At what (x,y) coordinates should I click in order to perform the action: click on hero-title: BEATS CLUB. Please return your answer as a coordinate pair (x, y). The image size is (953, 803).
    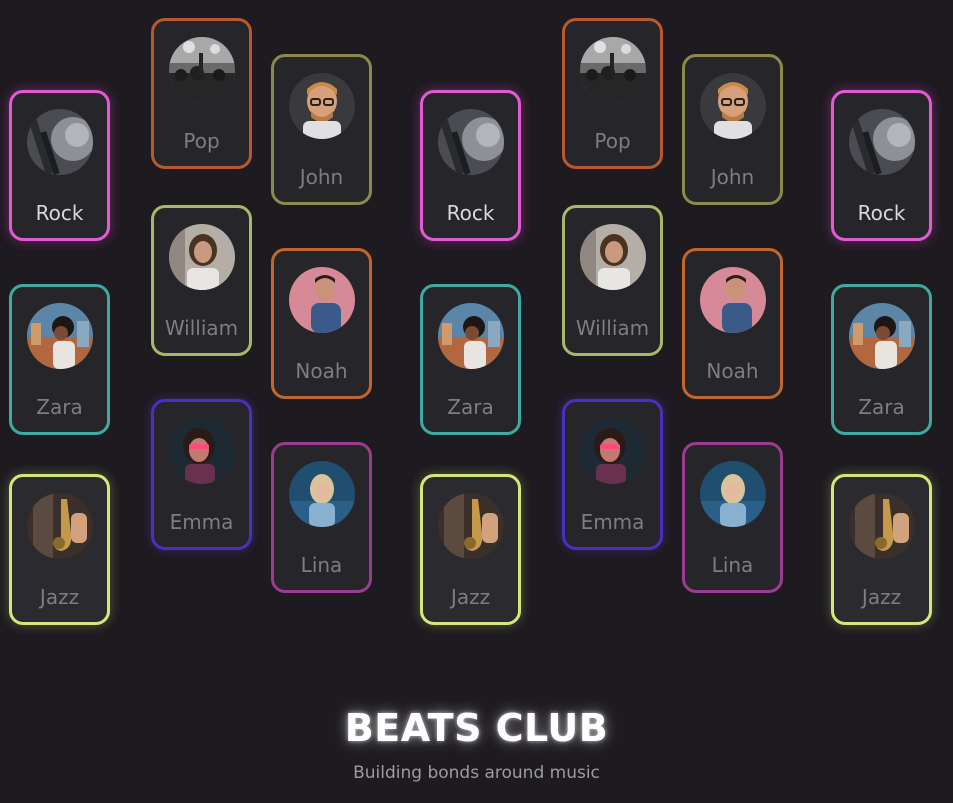
    Looking at the image, I should click on (476, 728).